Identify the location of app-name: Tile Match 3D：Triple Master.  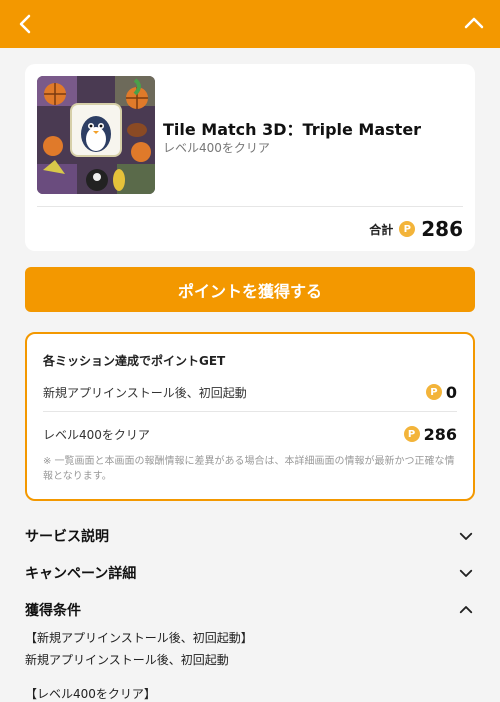
(292, 129).